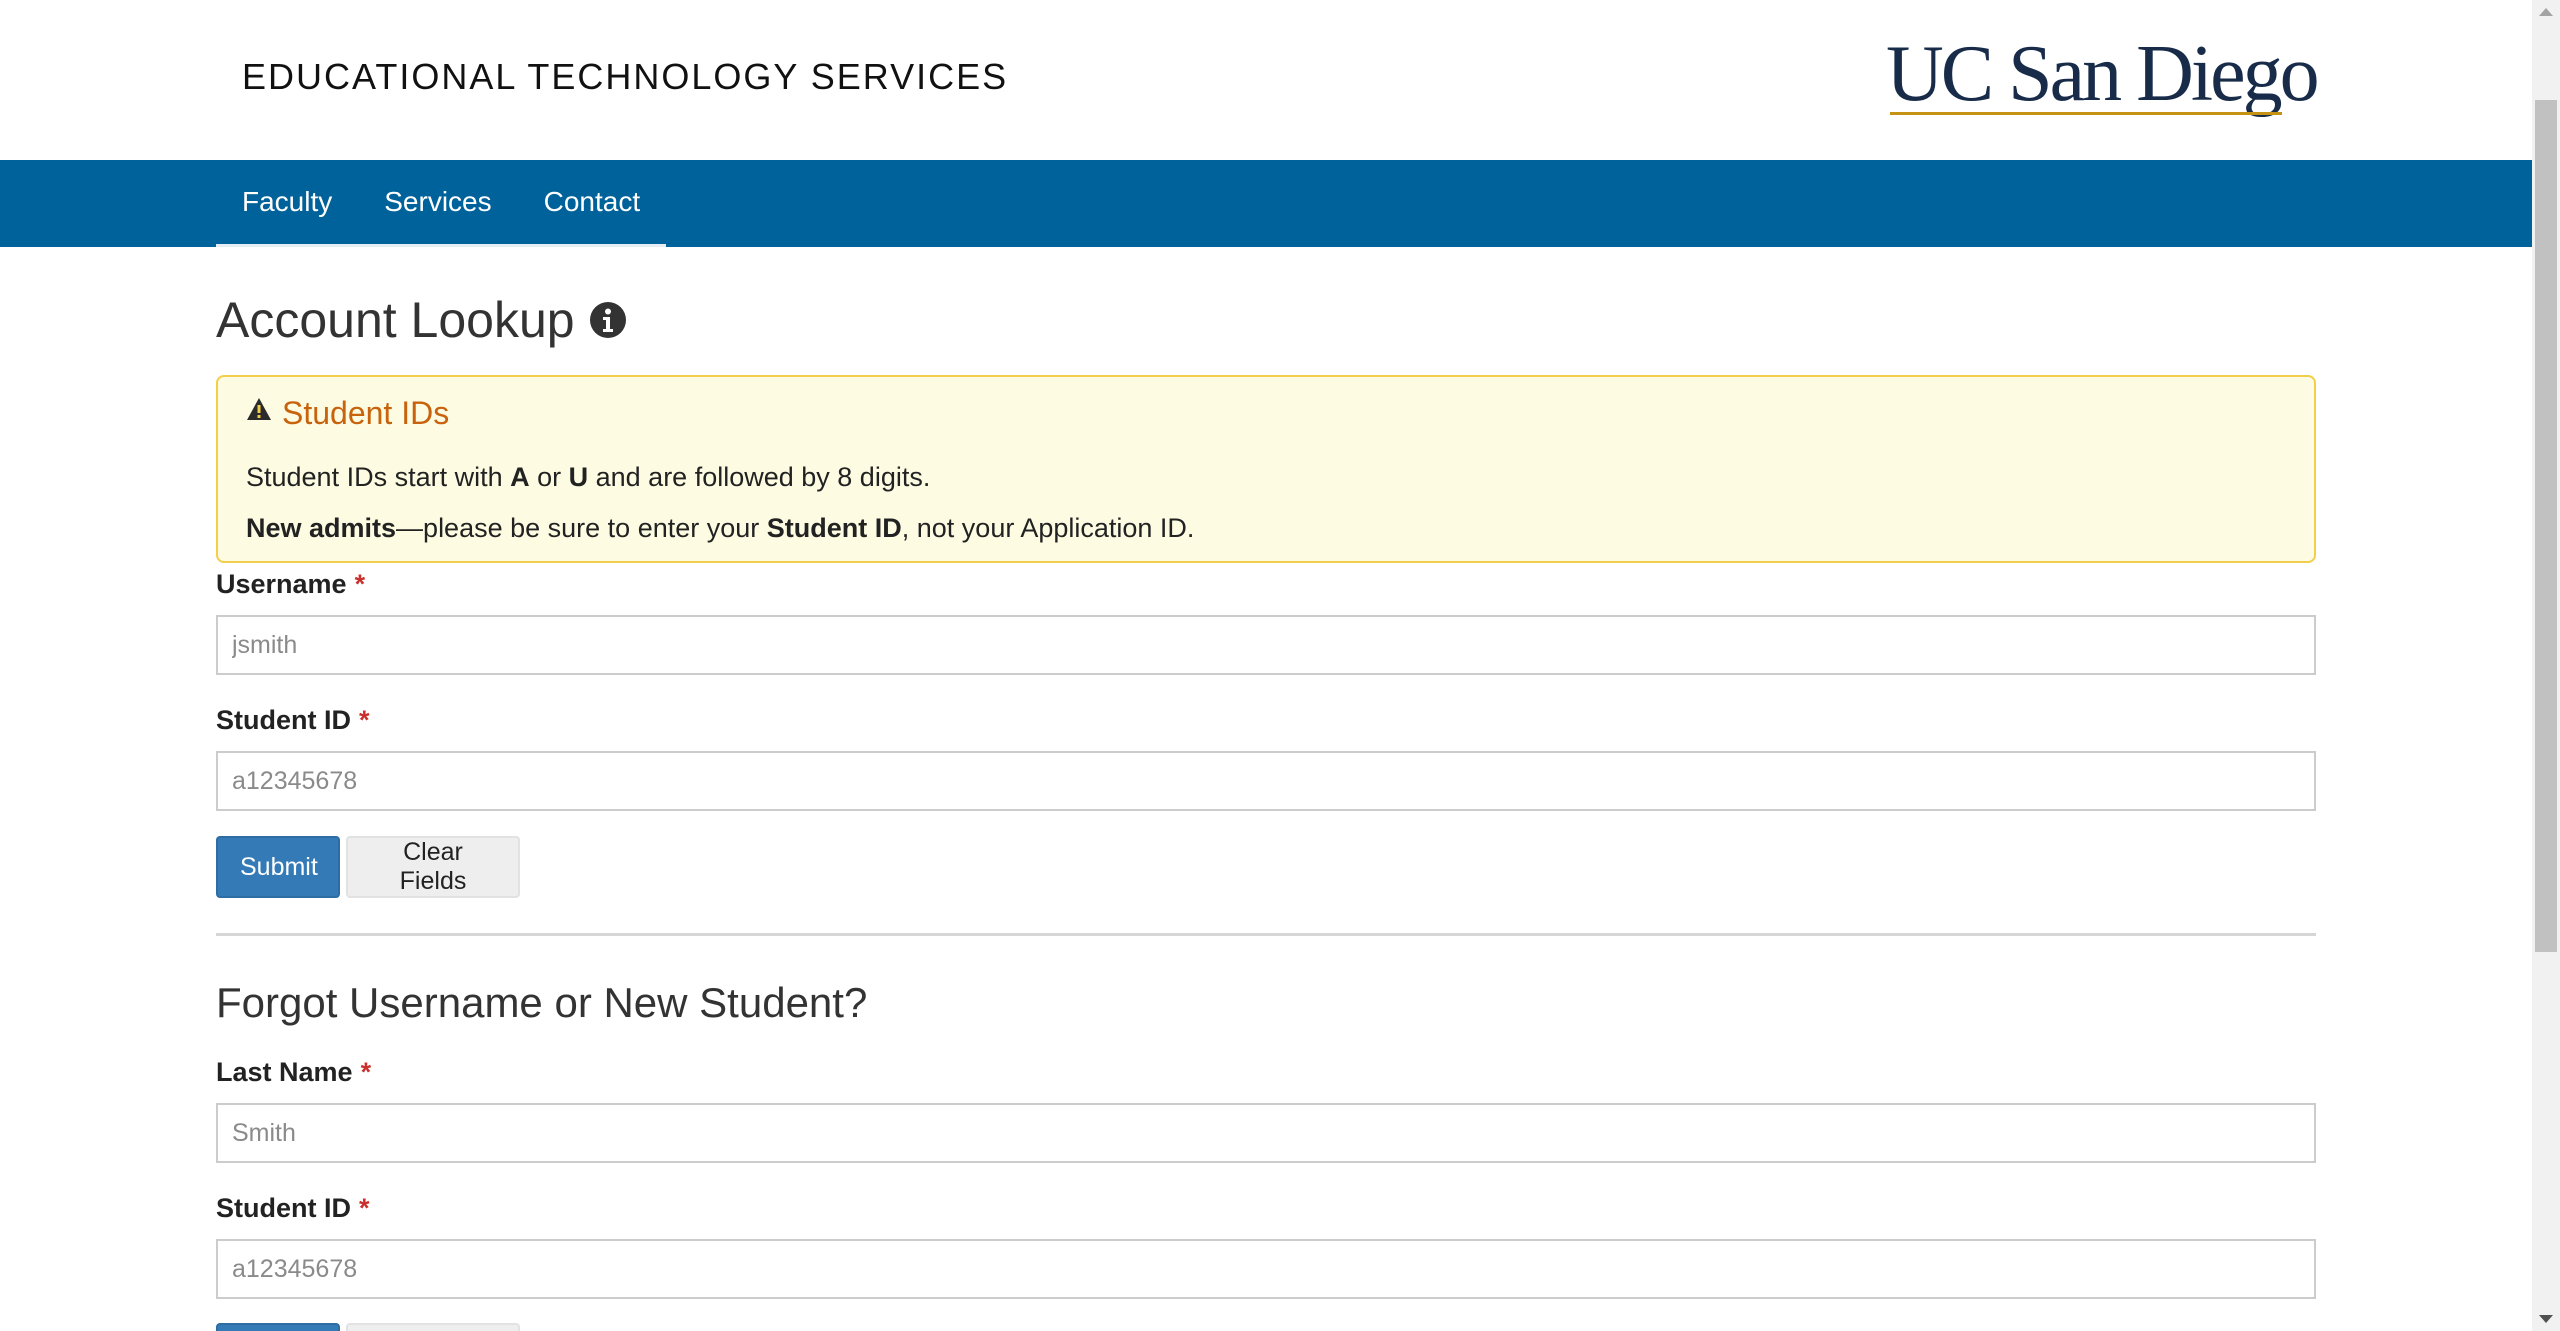 This screenshot has height=1331, width=2560. What do you see at coordinates (608, 320) in the screenshot?
I see `info-icon` at bounding box center [608, 320].